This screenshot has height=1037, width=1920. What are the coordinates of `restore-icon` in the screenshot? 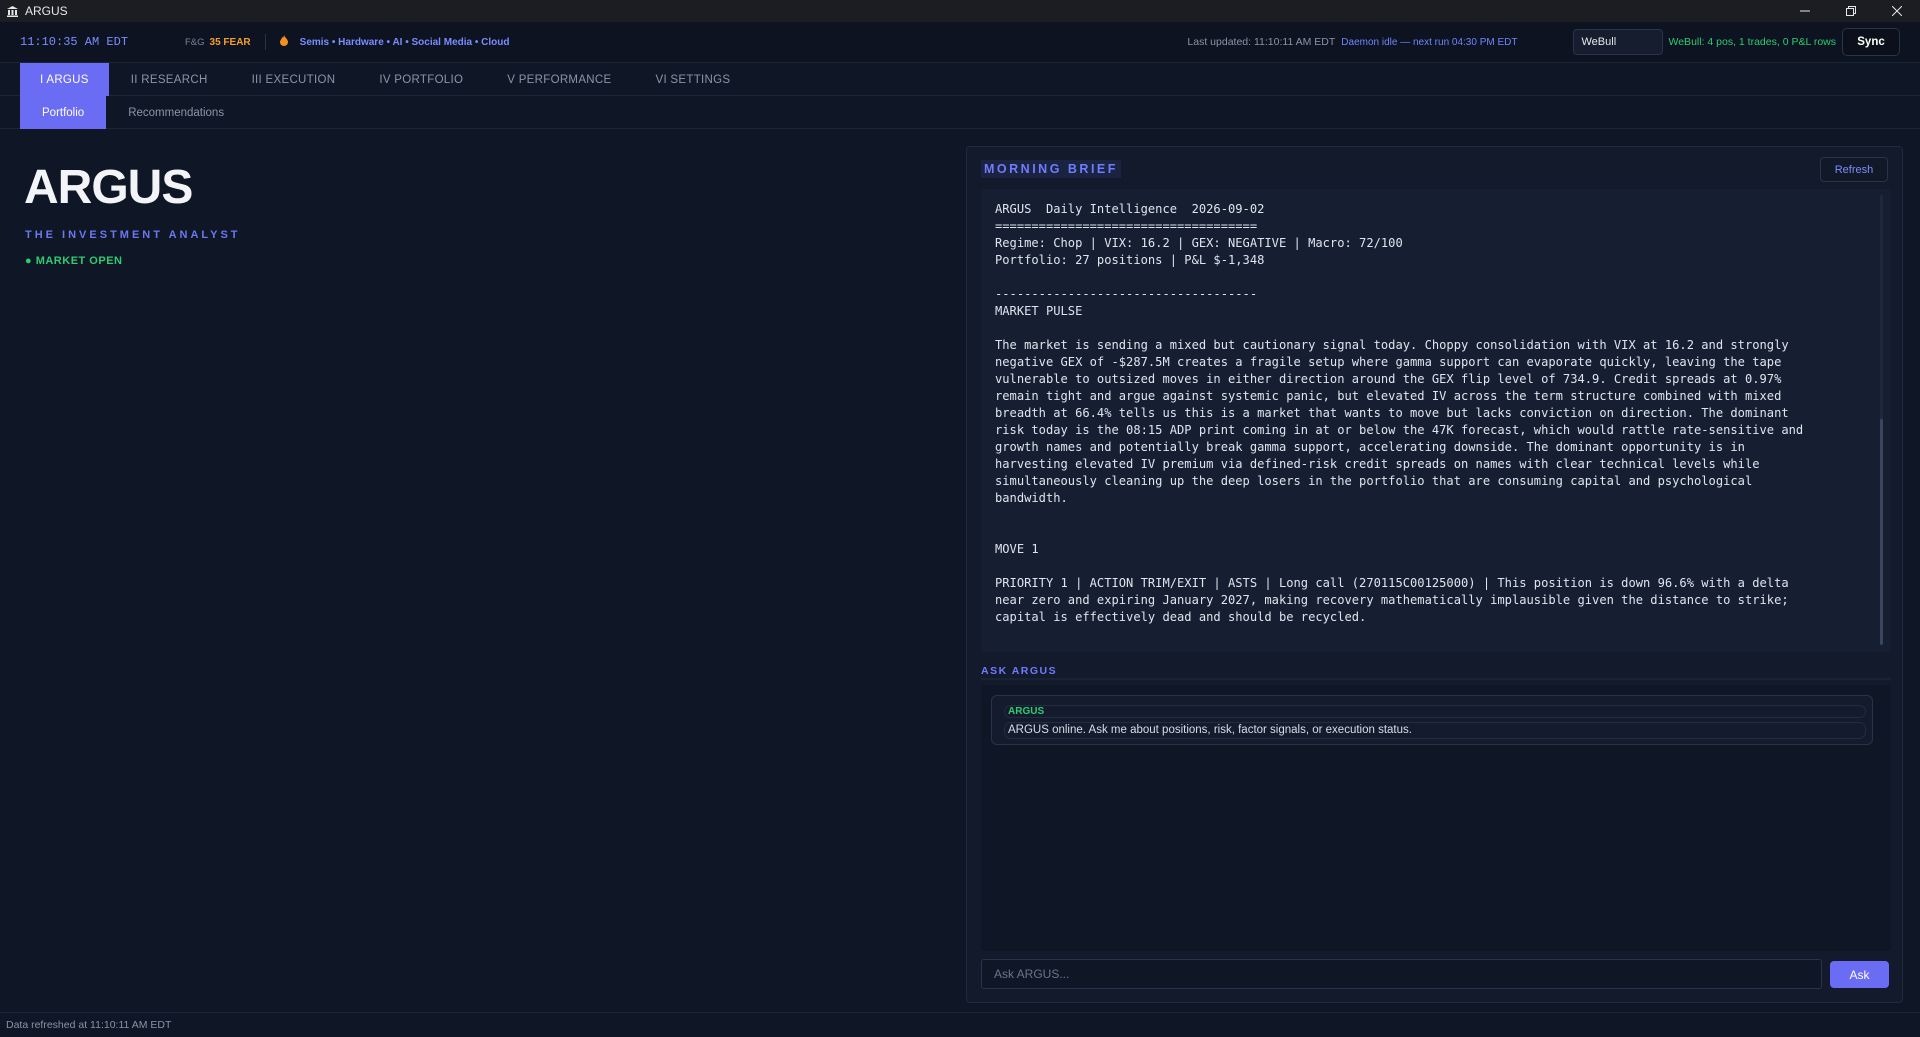 It's located at (1851, 11).